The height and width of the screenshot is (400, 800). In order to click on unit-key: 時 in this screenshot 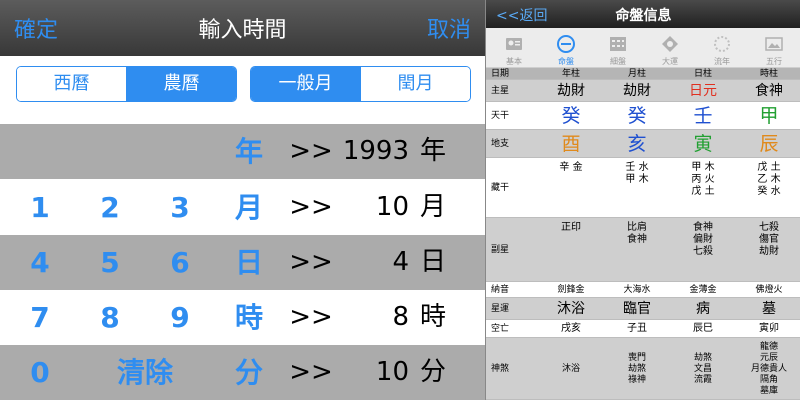, I will do `click(249, 317)`.